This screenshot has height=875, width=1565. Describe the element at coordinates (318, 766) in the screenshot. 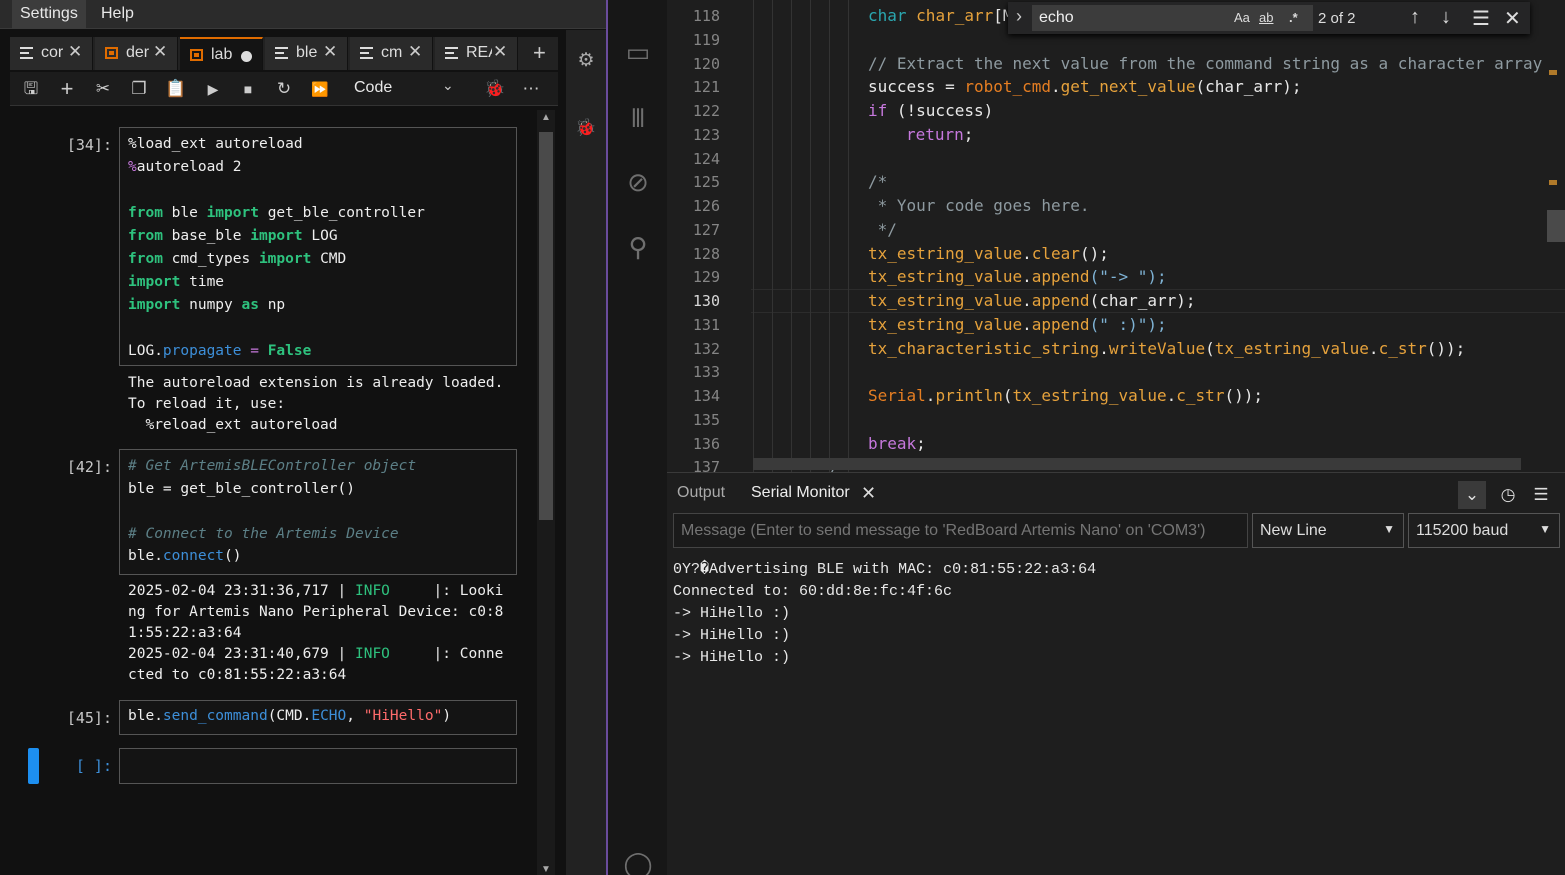

I see `empty-code-cell` at that location.